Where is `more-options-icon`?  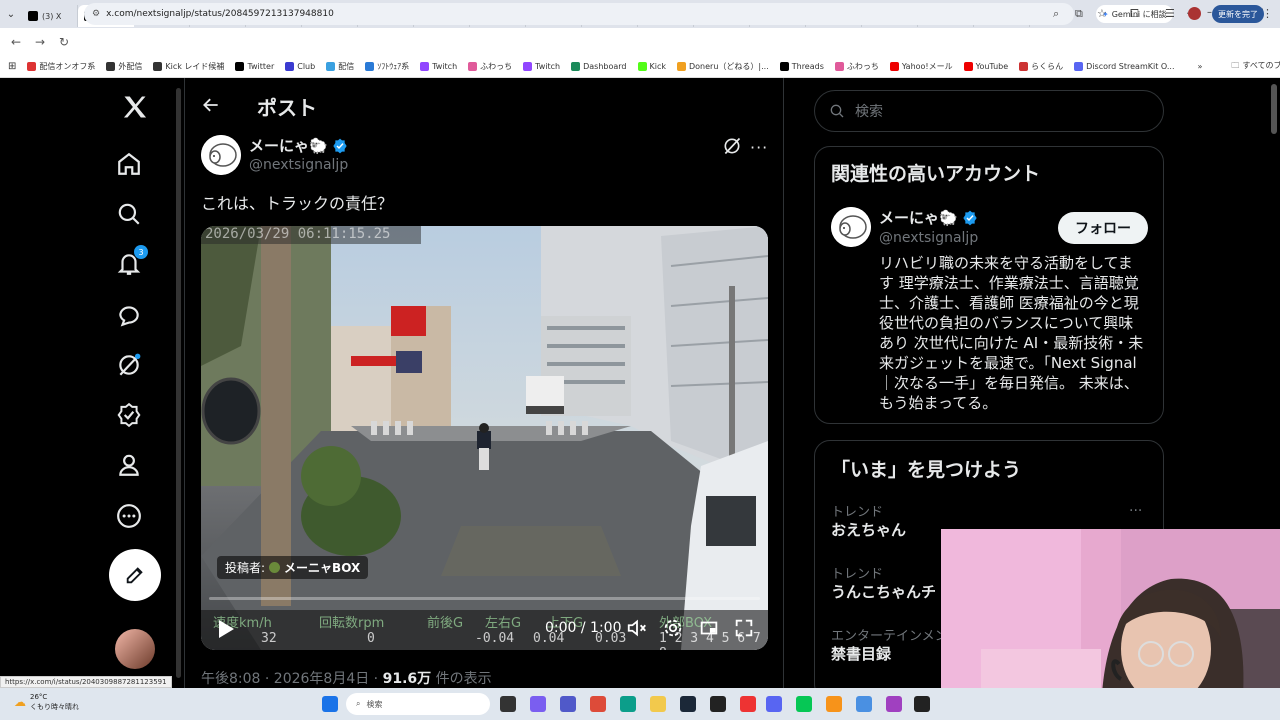 more-options-icon is located at coordinates (129, 516).